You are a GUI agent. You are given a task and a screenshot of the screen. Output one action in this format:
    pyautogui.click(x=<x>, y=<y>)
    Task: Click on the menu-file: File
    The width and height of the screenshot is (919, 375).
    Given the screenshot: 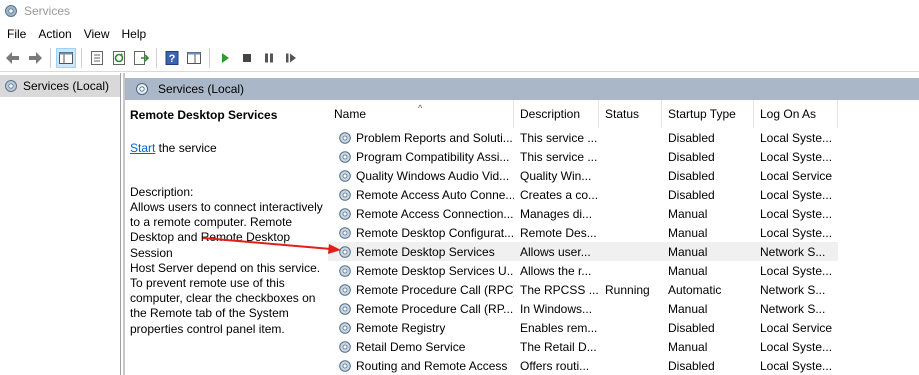 What is the action you would take?
    pyautogui.click(x=16, y=34)
    